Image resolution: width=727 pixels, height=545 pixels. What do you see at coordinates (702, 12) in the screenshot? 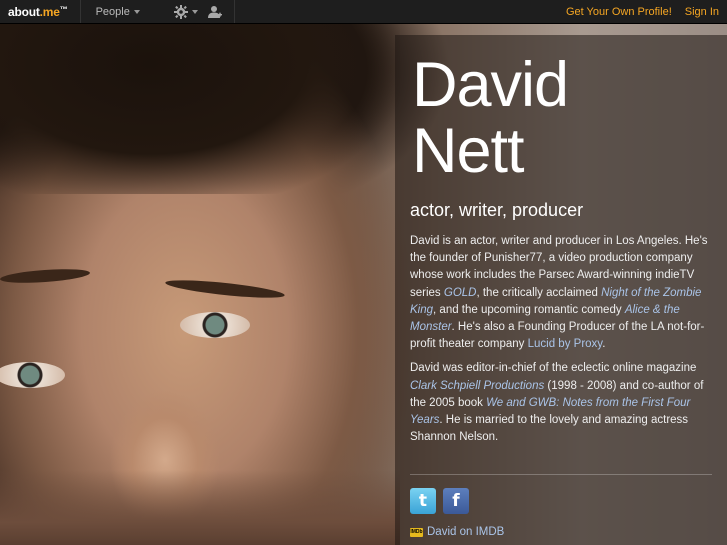
I see `sign-in-link: Sign In` at bounding box center [702, 12].